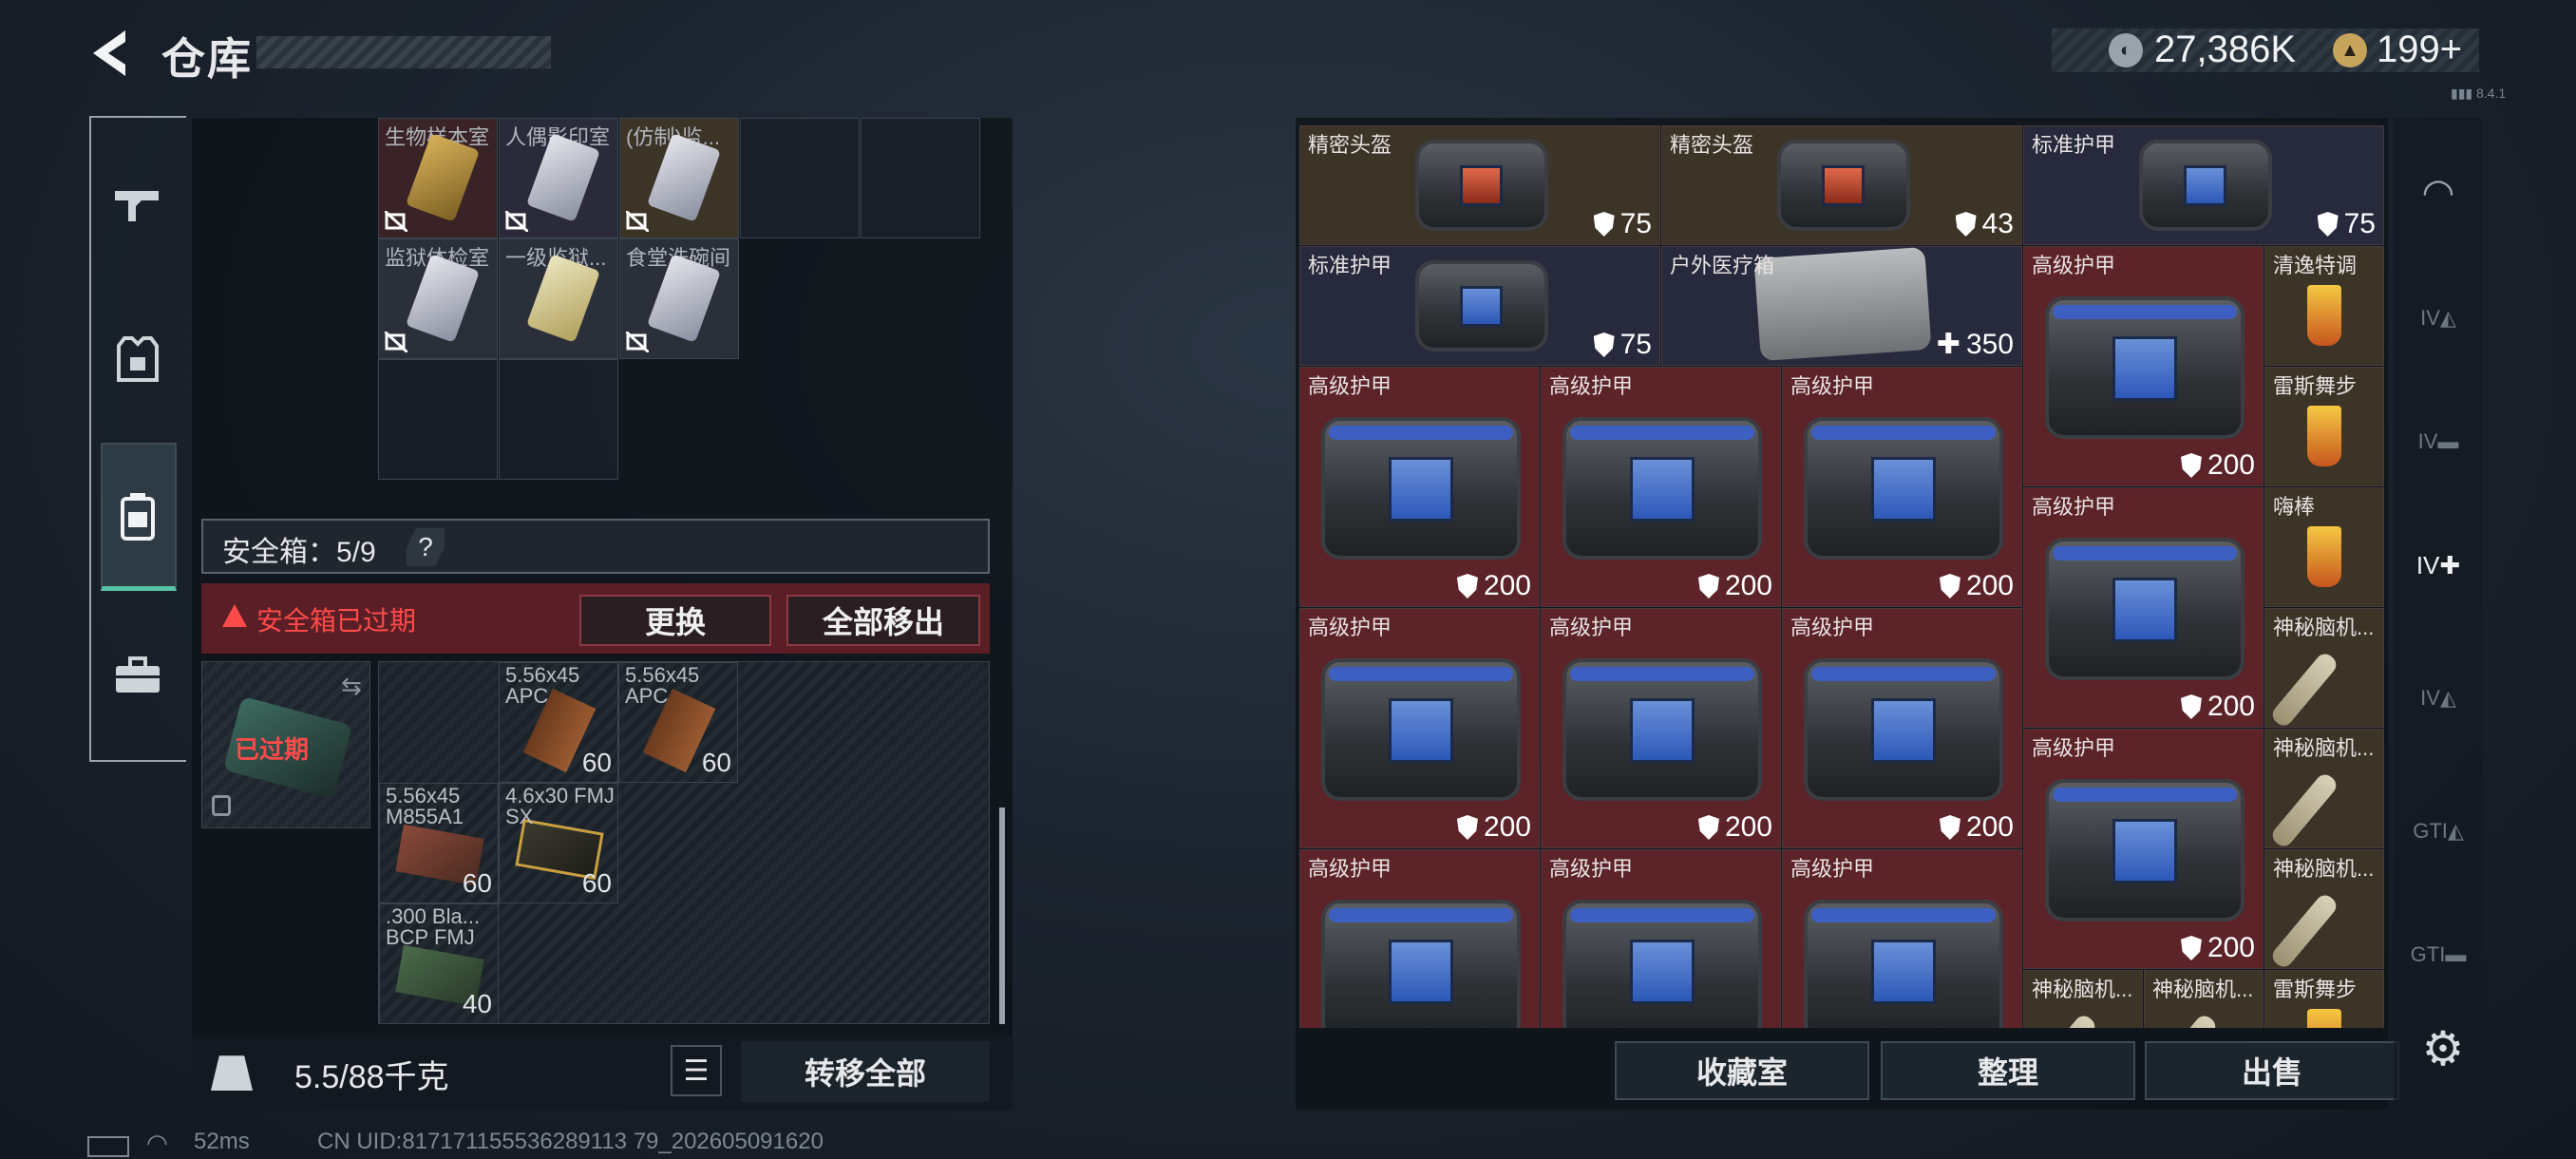 The image size is (2576, 1159). I want to click on ammo-slot: 5.56x45 M855A1 60, so click(439, 843).